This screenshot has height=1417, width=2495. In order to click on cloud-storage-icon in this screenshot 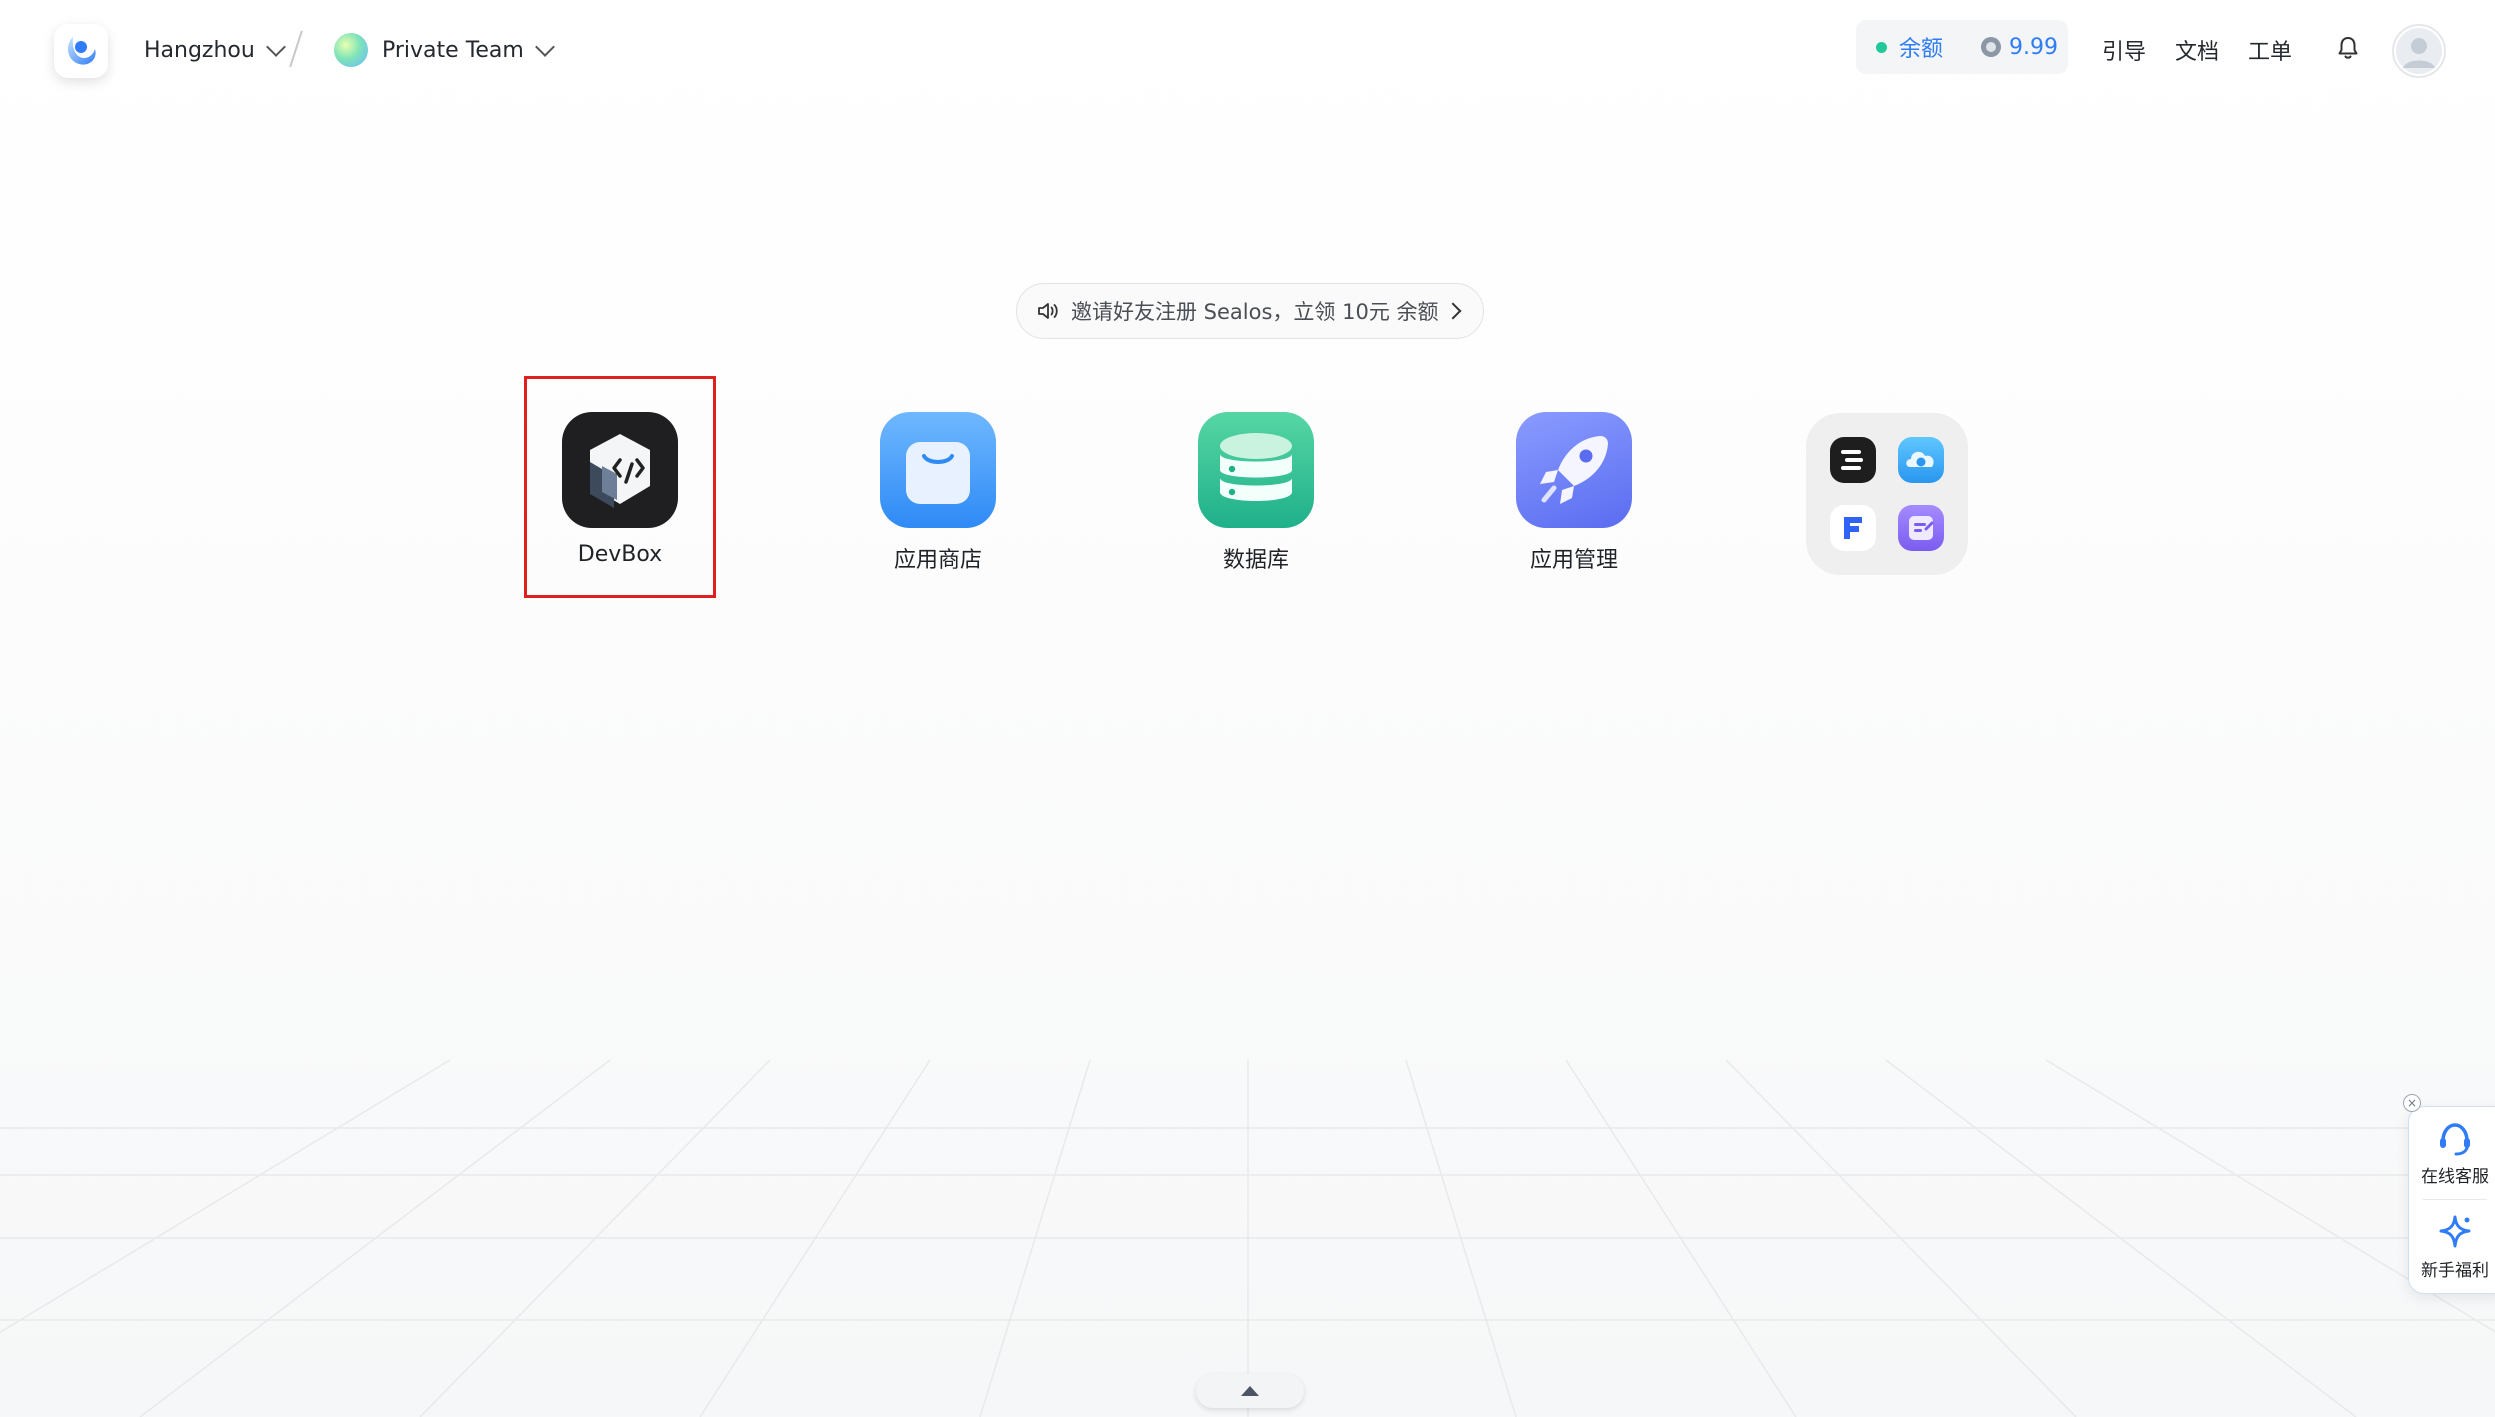, I will do `click(1921, 460)`.